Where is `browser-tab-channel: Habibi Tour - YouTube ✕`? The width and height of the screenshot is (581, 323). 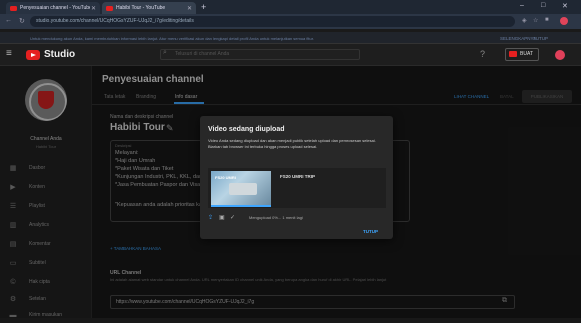 browser-tab-channel: Habibi Tour - YouTube ✕ is located at coordinates (149, 8).